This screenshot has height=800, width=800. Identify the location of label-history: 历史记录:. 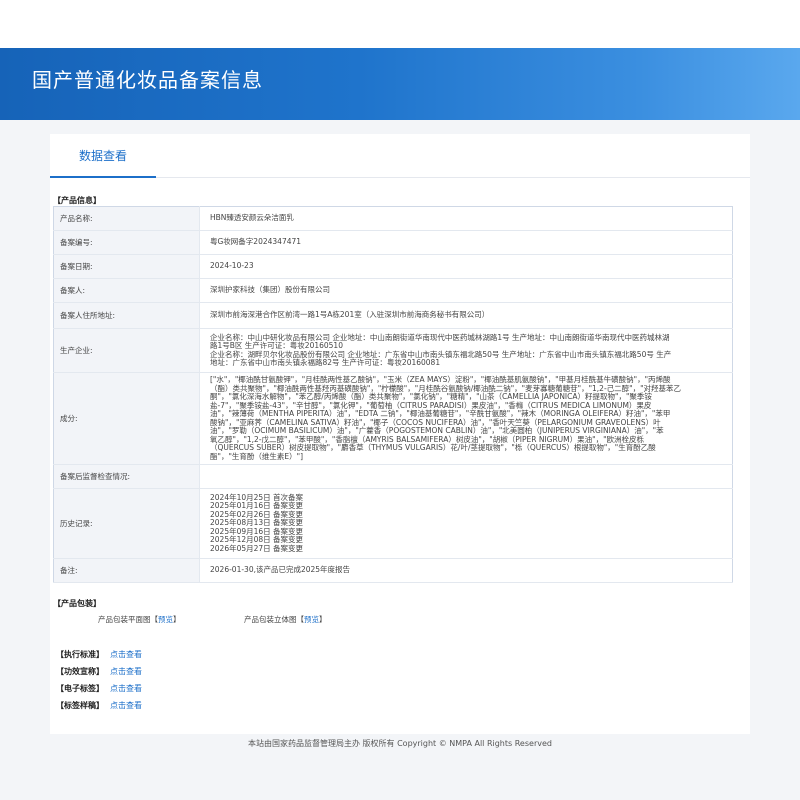
(126, 523).